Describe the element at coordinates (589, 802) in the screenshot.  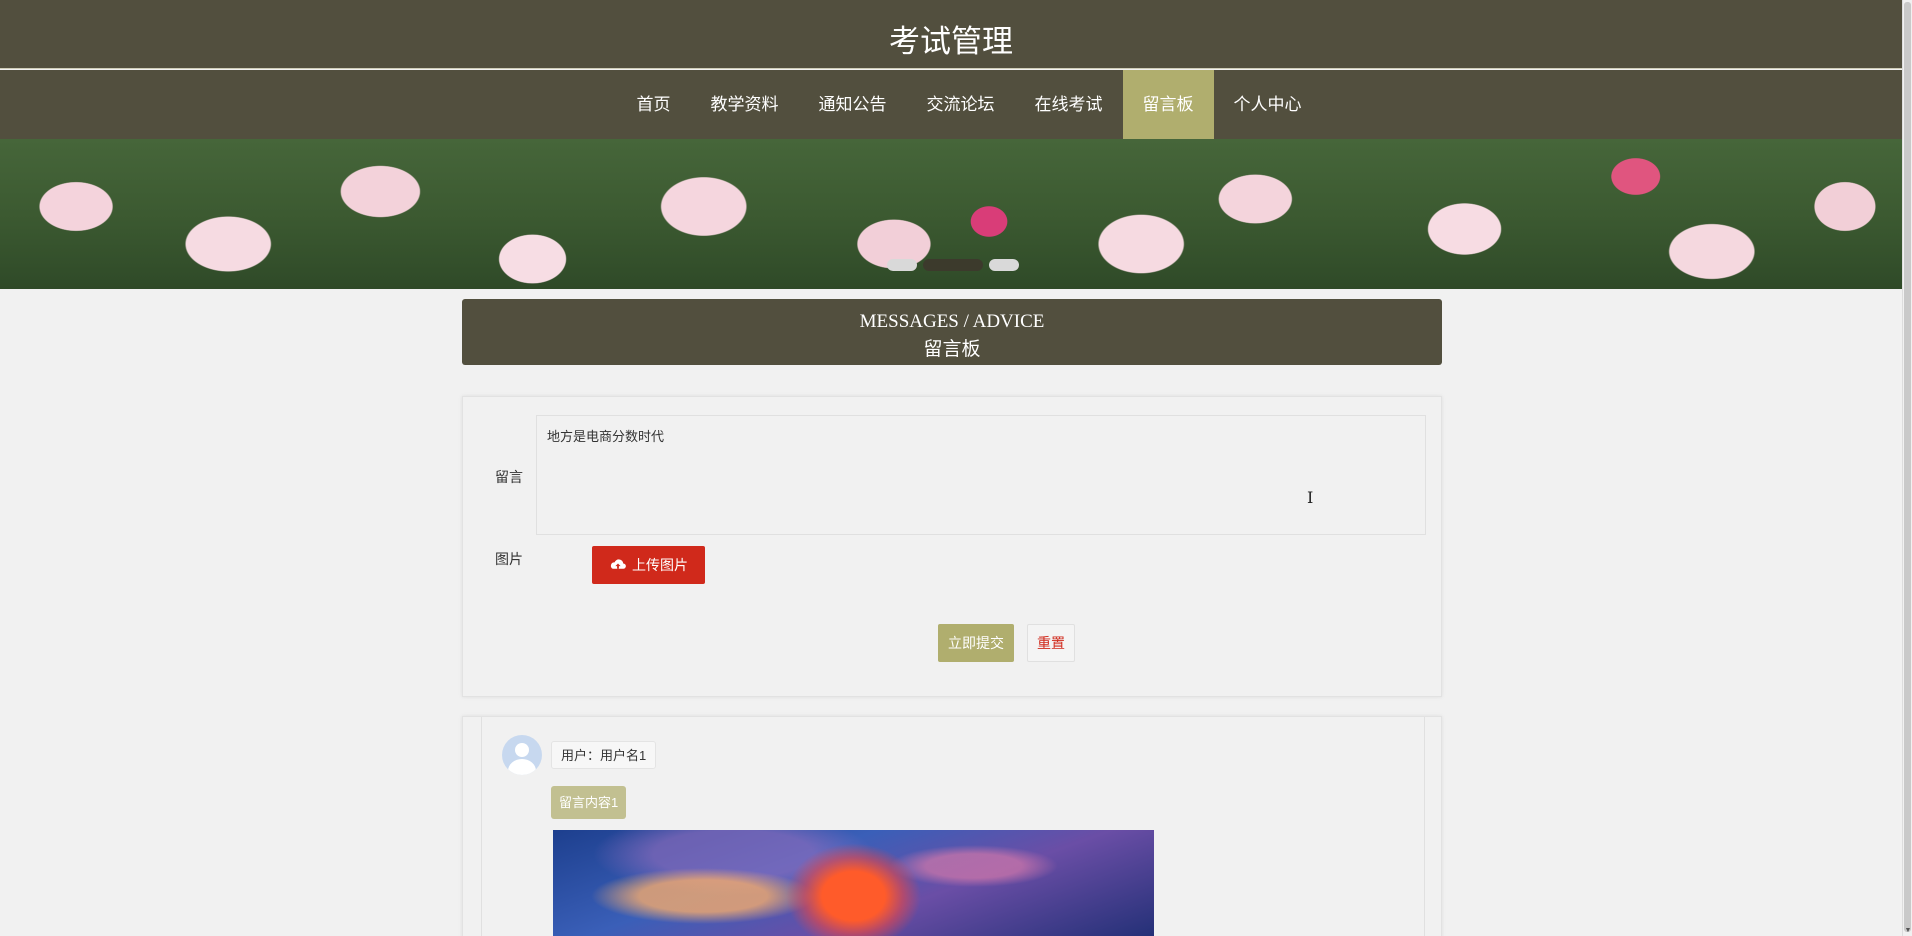
I see `message-content: 留言内容1` at that location.